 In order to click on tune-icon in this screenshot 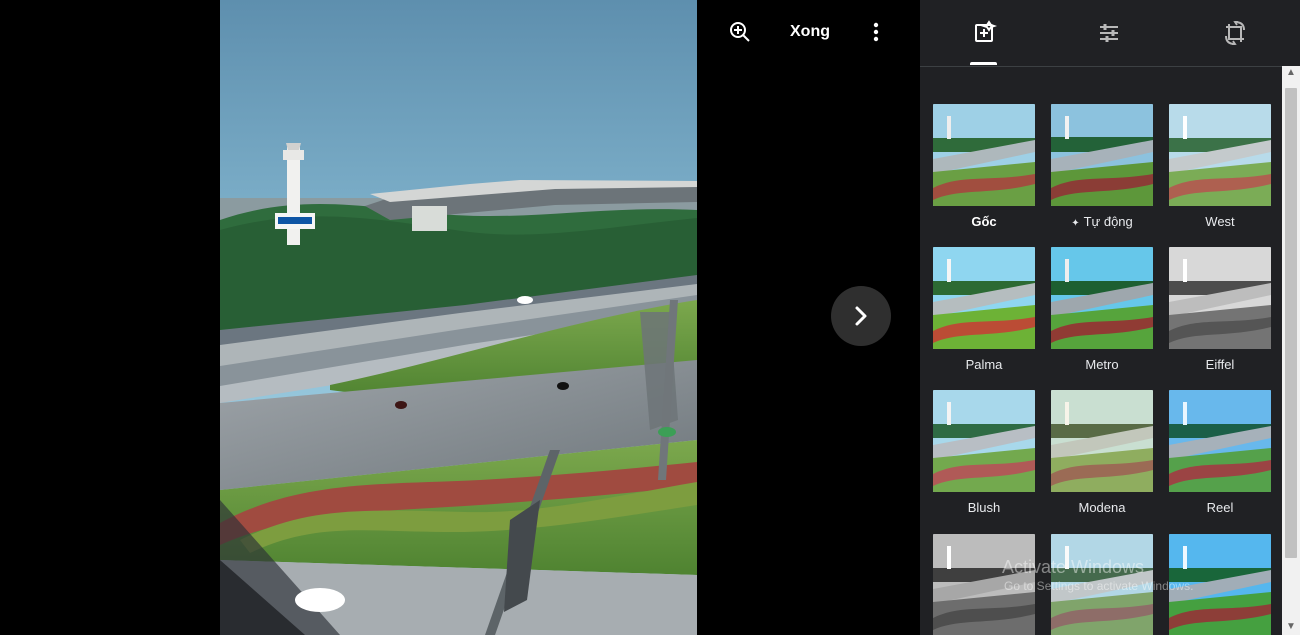, I will do `click(1109, 33)`.